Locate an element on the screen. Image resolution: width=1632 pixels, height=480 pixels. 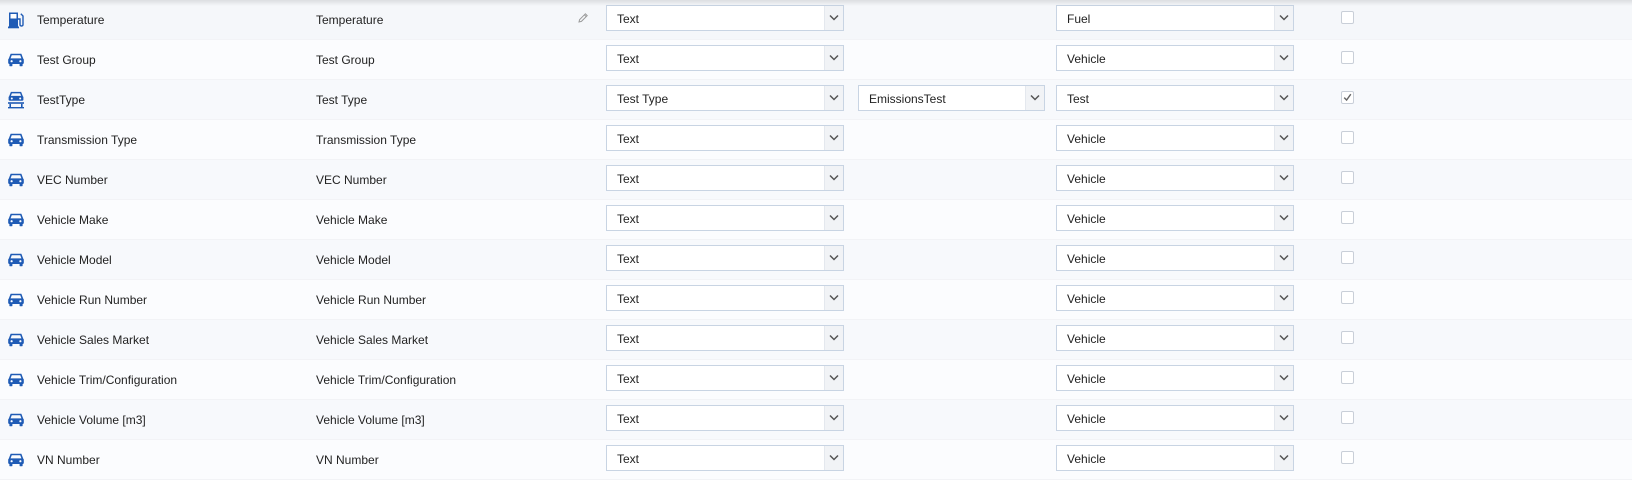
category-select: Fuel is located at coordinates (1175, 18).